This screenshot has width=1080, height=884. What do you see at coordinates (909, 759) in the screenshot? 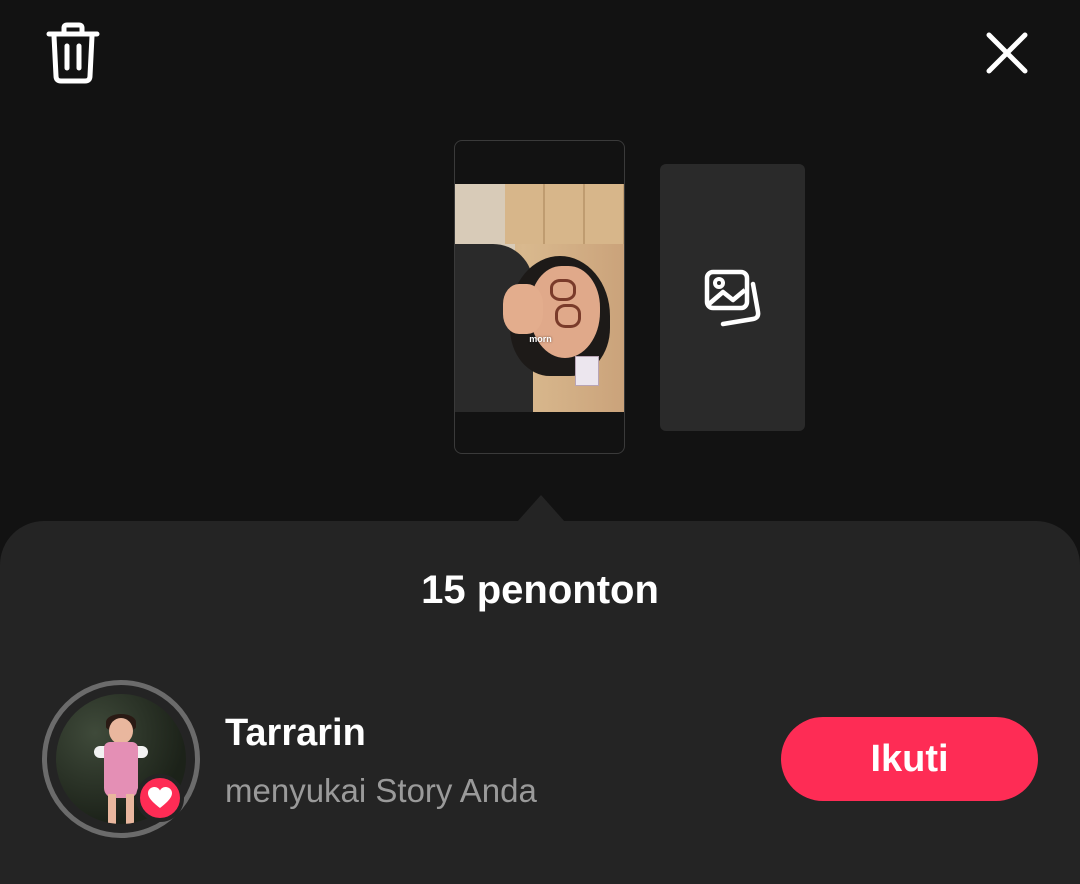
I see `follow-button: Ikuti` at bounding box center [909, 759].